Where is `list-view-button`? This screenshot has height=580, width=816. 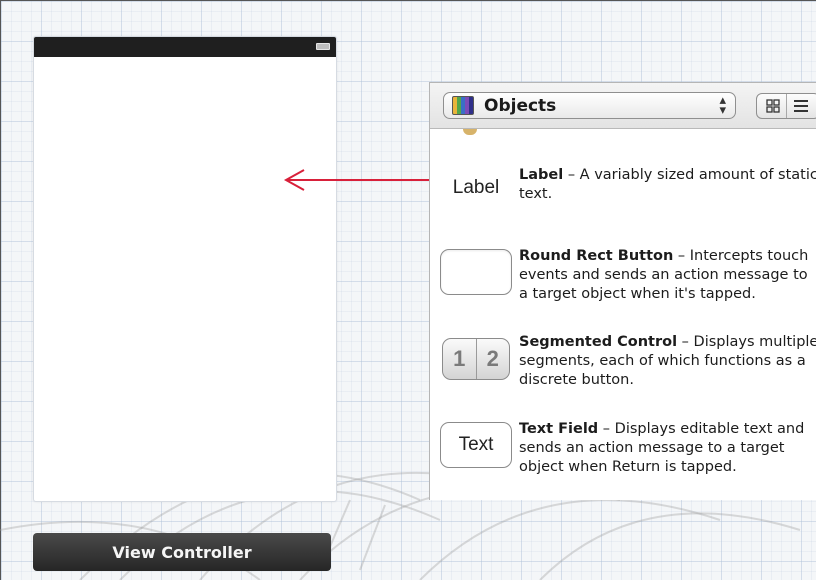 list-view-button is located at coordinates (801, 106).